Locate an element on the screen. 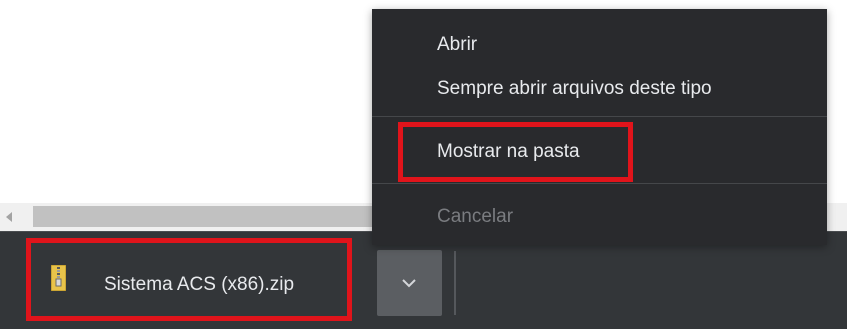  highlight-annotation is located at coordinates (515, 152).